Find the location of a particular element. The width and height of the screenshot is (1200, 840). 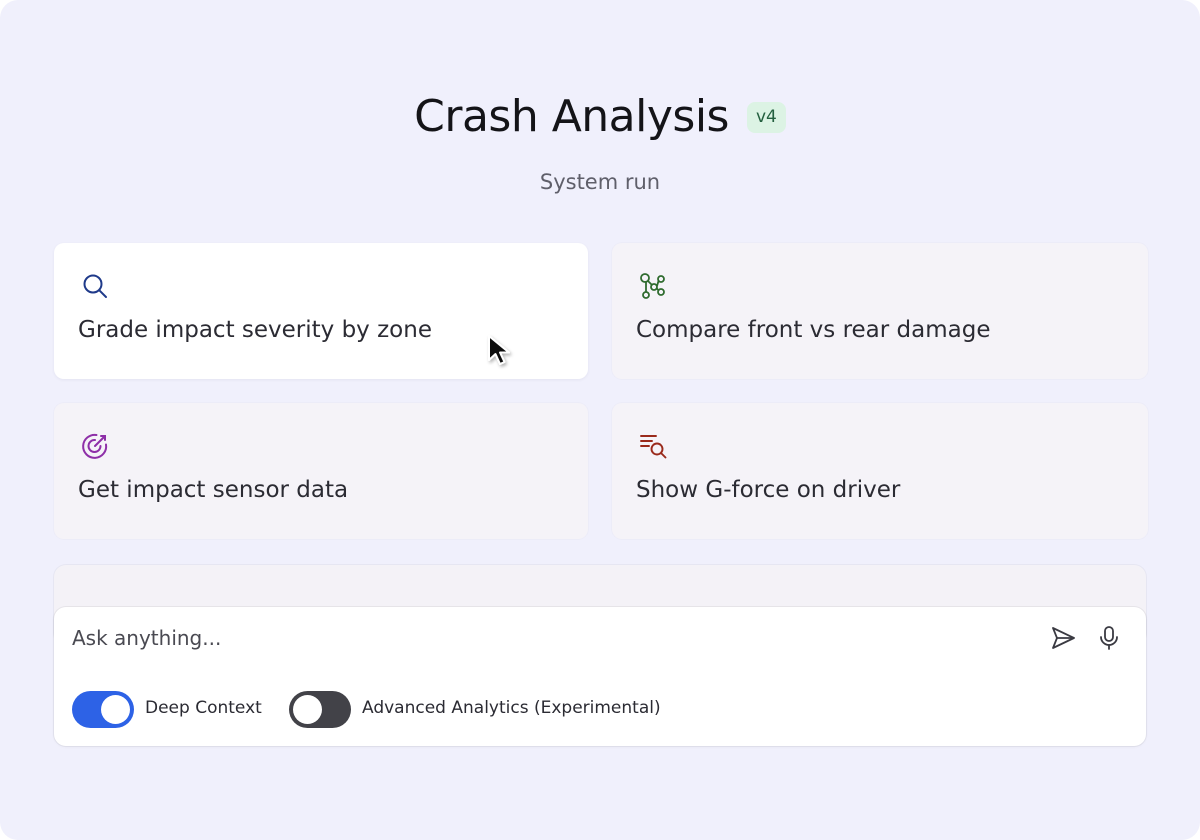

page-subtitle: System run is located at coordinates (600, 182).